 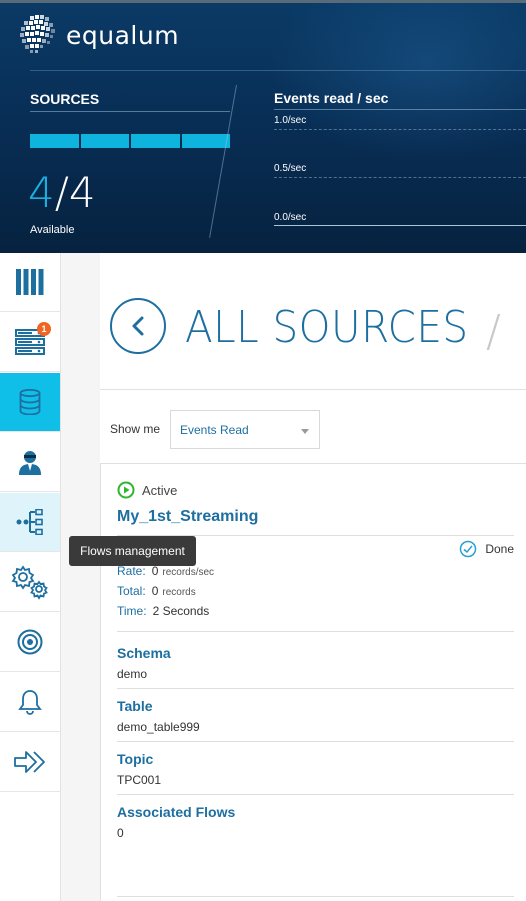 What do you see at coordinates (130, 141) in the screenshot?
I see `sources-availability-bar` at bounding box center [130, 141].